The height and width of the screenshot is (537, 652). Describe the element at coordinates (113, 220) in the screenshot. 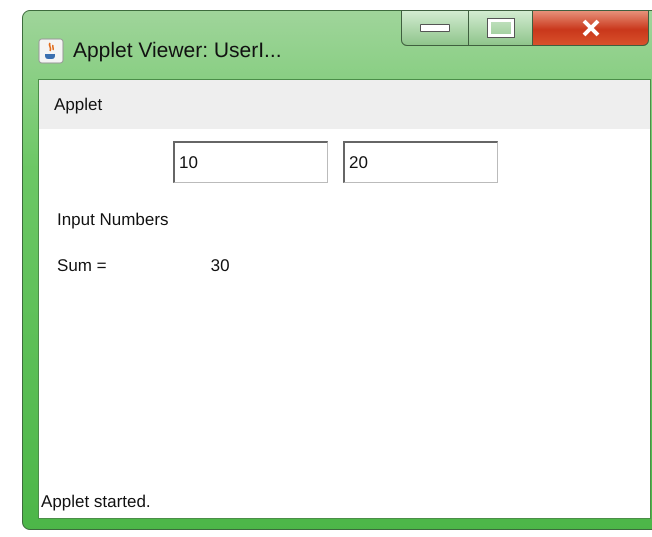

I see `input-label: Input Numbers` at that location.